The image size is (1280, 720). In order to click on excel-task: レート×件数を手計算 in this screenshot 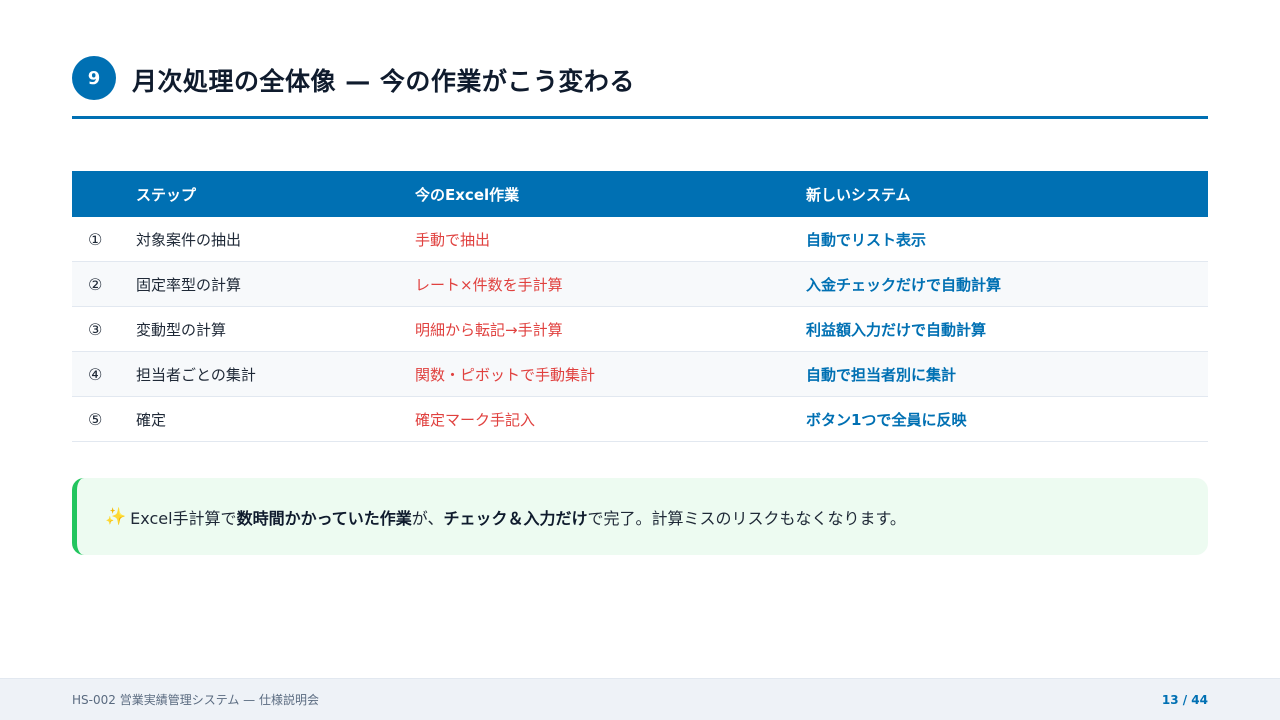, I will do `click(489, 284)`.